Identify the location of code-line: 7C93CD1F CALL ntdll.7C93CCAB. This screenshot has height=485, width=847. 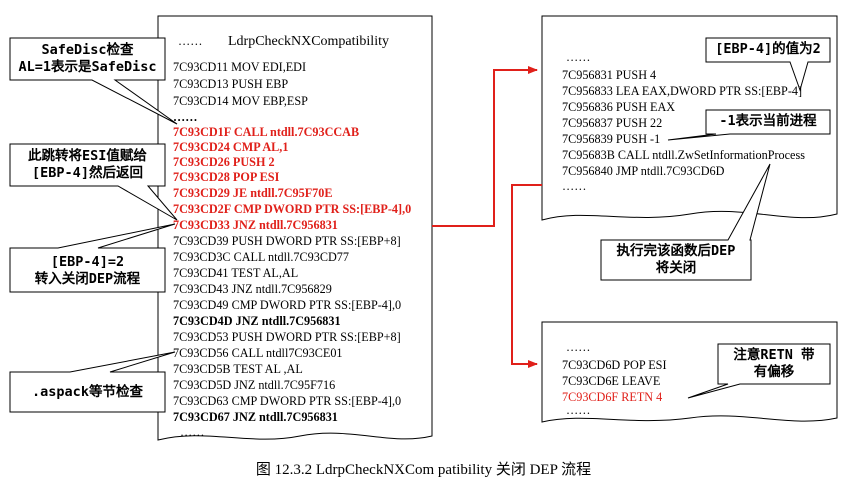
(266, 132).